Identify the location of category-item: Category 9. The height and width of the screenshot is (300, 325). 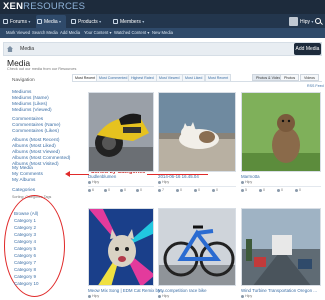
(25, 276).